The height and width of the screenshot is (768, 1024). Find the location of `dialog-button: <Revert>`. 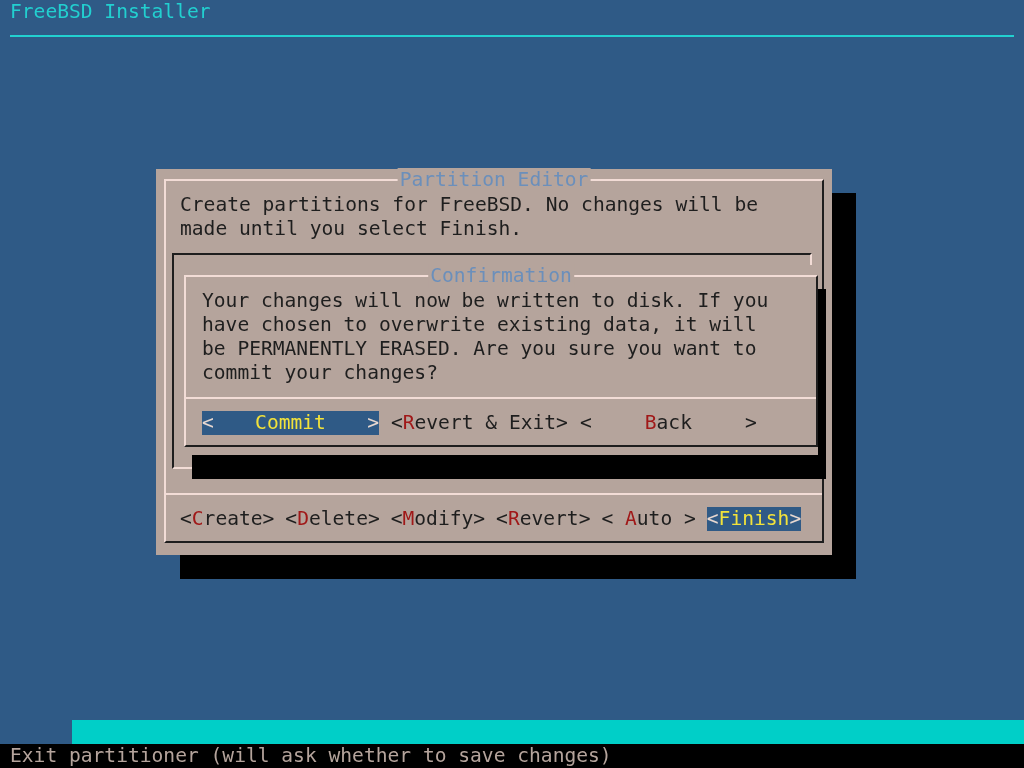

dialog-button: <Revert> is located at coordinates (543, 519).